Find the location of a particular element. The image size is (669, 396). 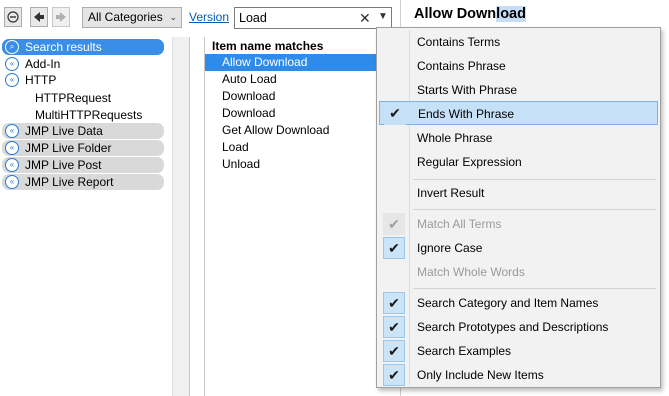

version-link: Version is located at coordinates (209, 17).